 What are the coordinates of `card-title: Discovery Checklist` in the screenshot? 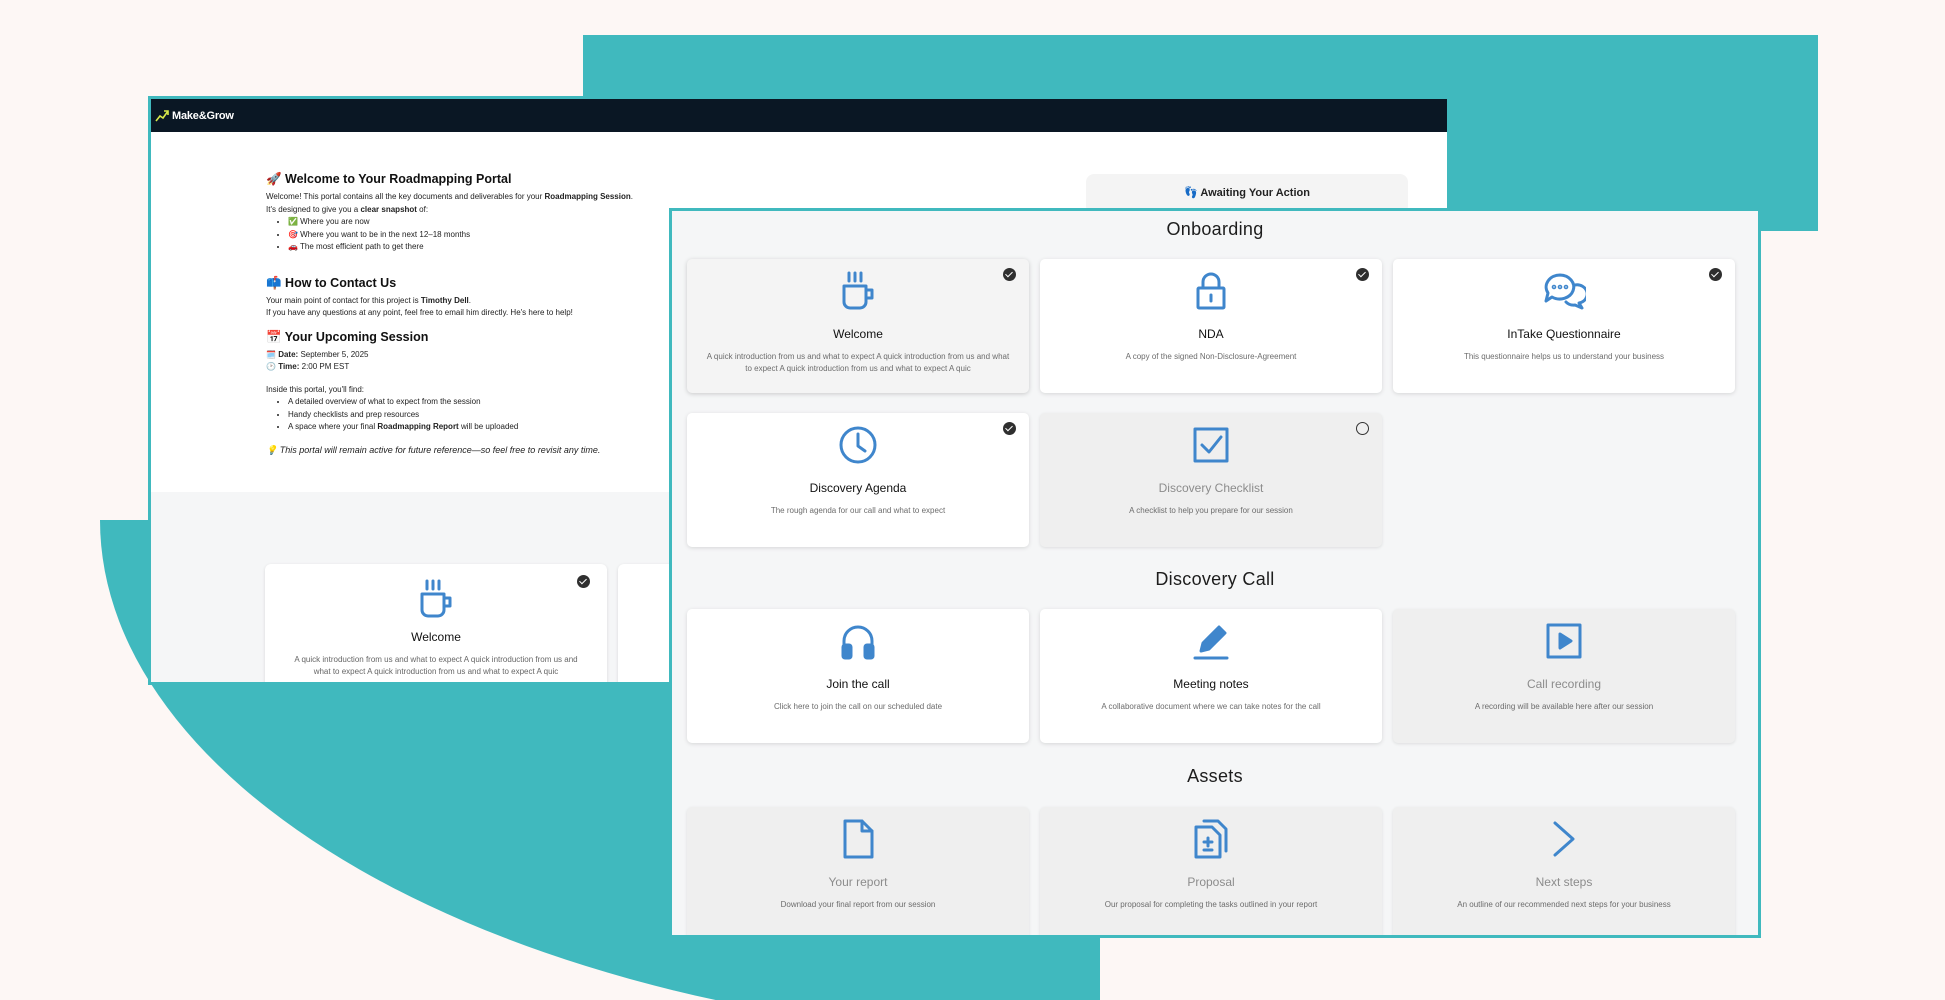 It's located at (1211, 488).